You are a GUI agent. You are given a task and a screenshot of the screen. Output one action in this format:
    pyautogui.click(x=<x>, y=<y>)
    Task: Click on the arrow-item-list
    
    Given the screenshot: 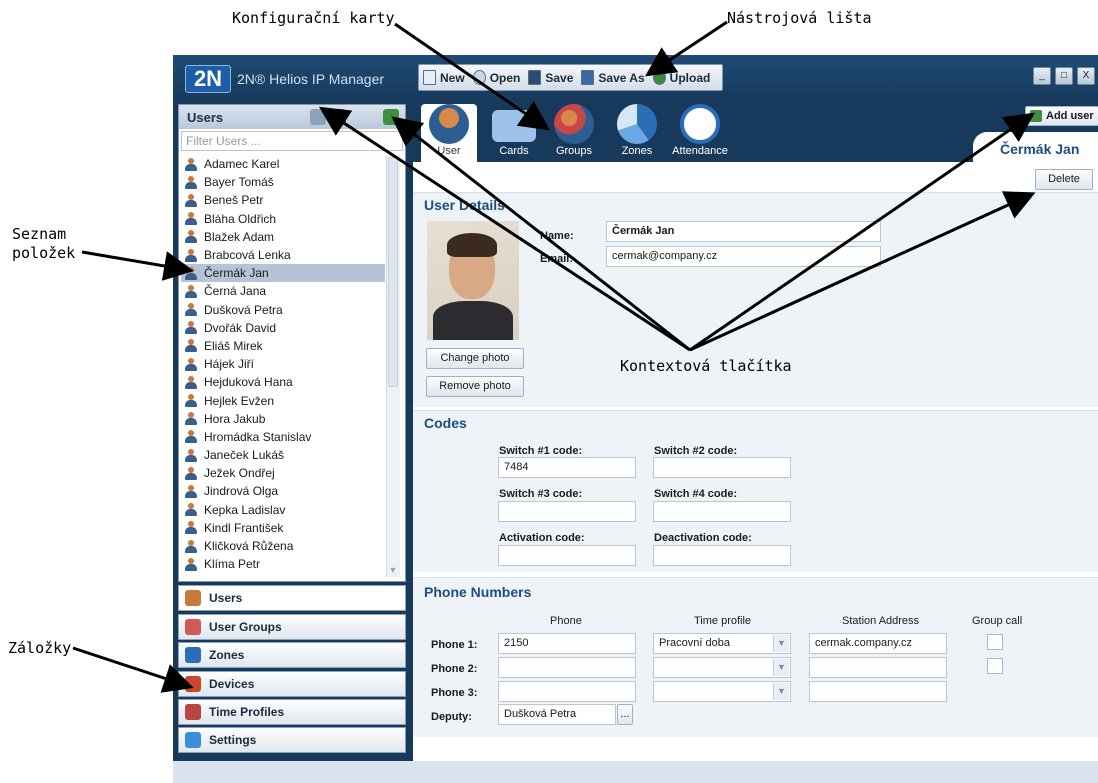 What is the action you would take?
    pyautogui.click(x=137, y=265)
    